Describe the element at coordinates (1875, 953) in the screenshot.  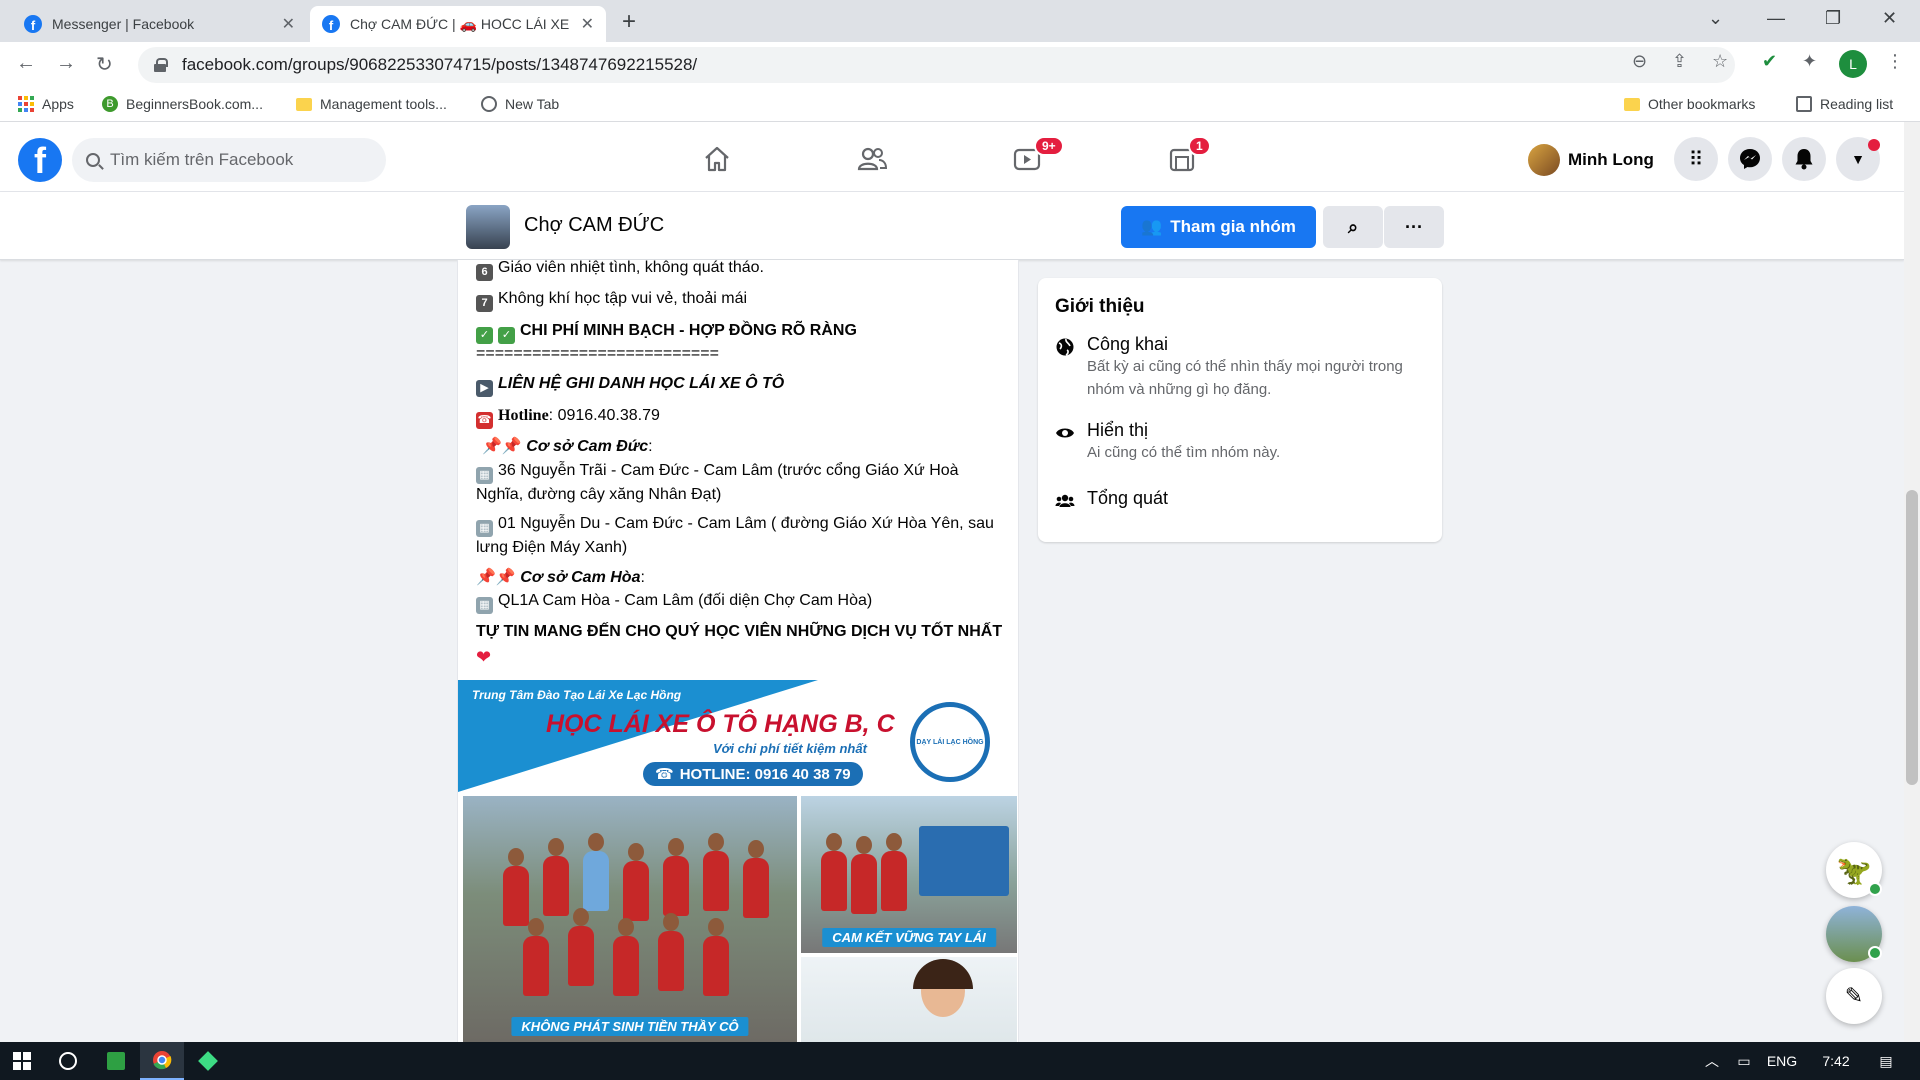
I see `online-status-dot` at that location.